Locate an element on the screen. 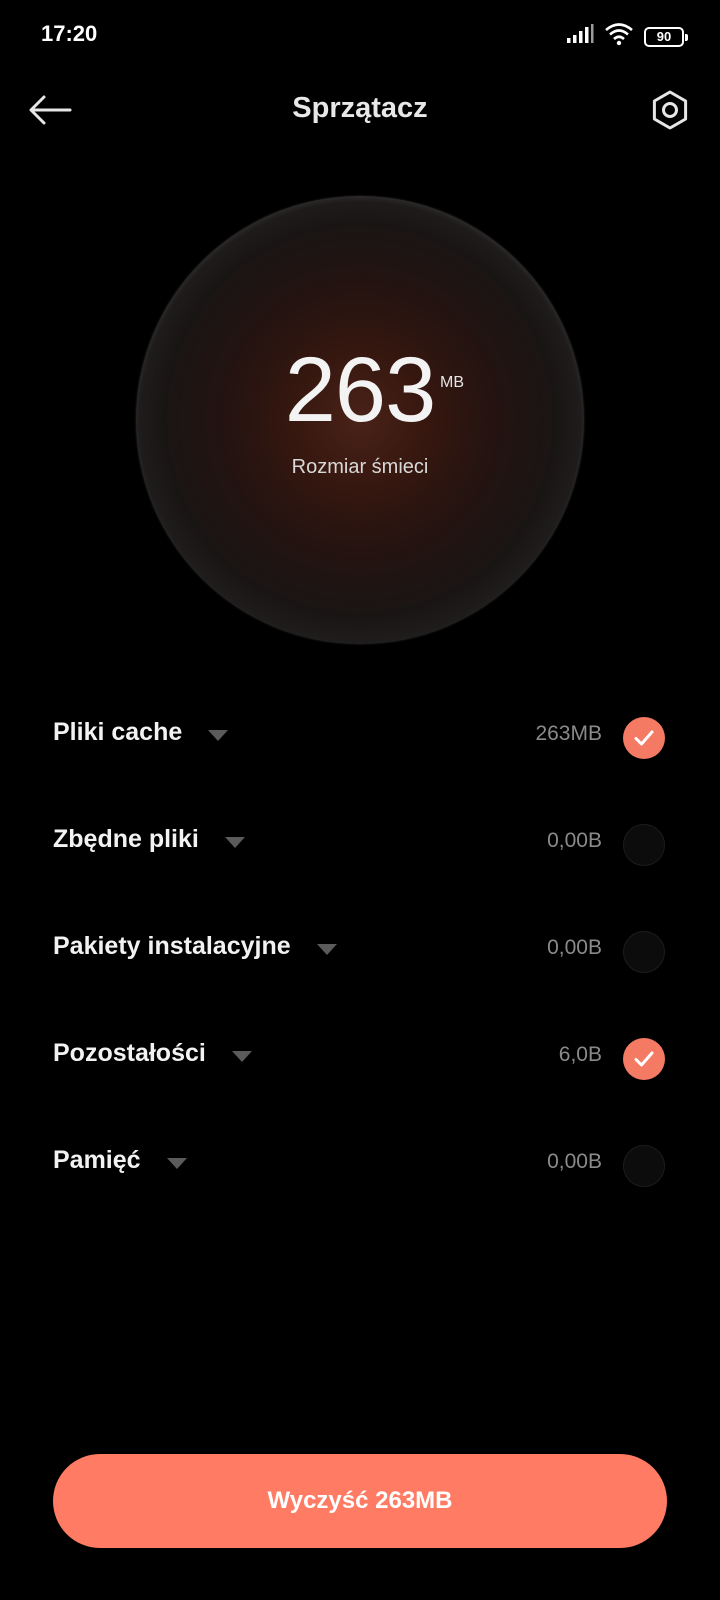 The image size is (720, 1600). battery-level: 90 is located at coordinates (664, 36).